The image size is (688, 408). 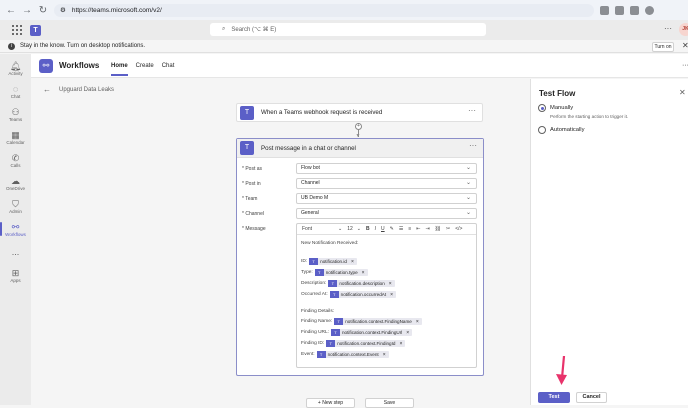 I want to click on increase-indent-icon: ⇥, so click(x=427, y=229).